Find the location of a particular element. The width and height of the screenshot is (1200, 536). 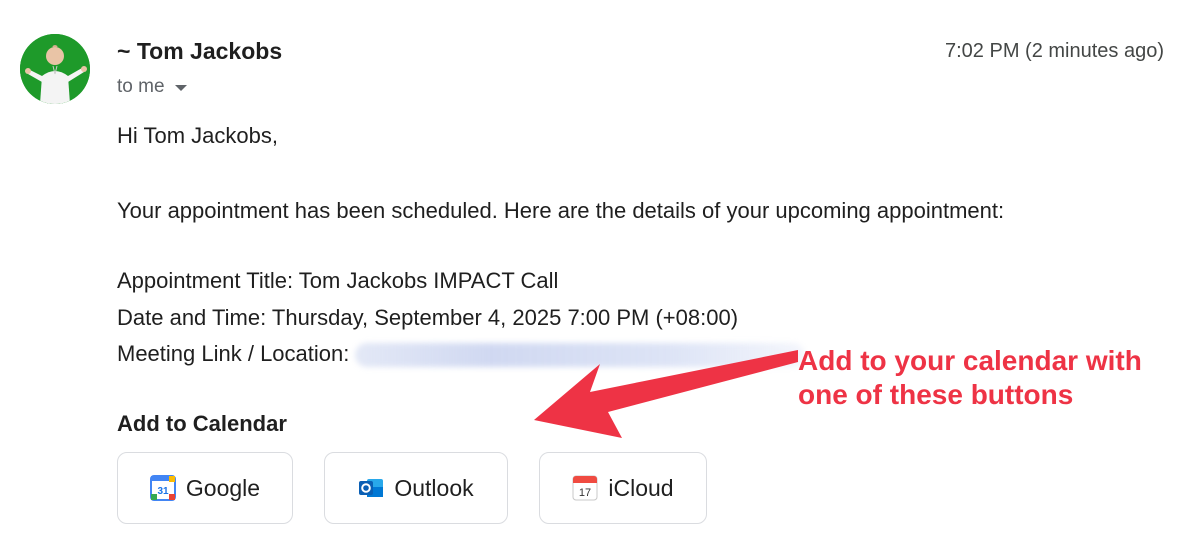

annotation-line-1: Add to your calendar with is located at coordinates (970, 360).